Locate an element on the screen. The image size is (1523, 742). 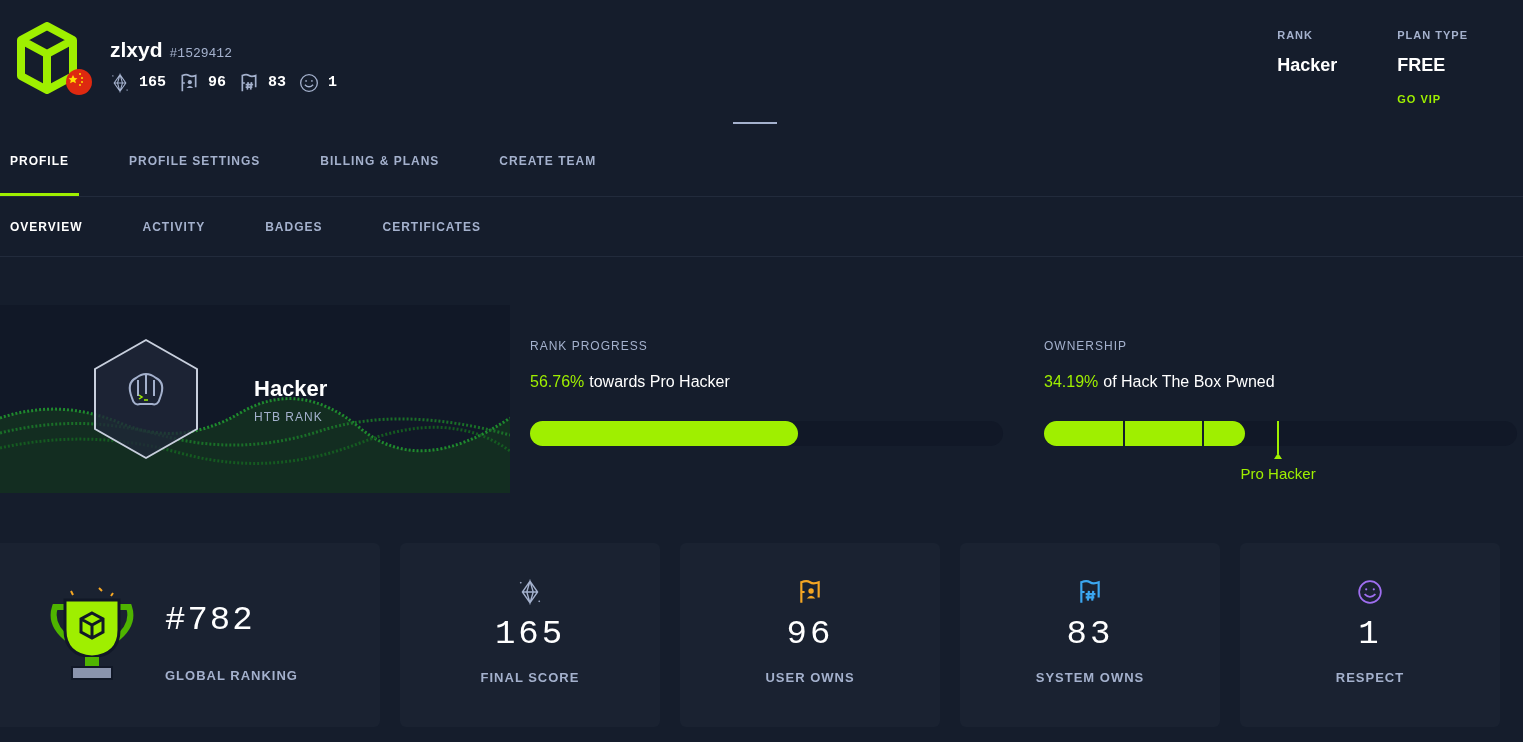
progress-caption: towards Pro Hacker is located at coordinates (659, 382).